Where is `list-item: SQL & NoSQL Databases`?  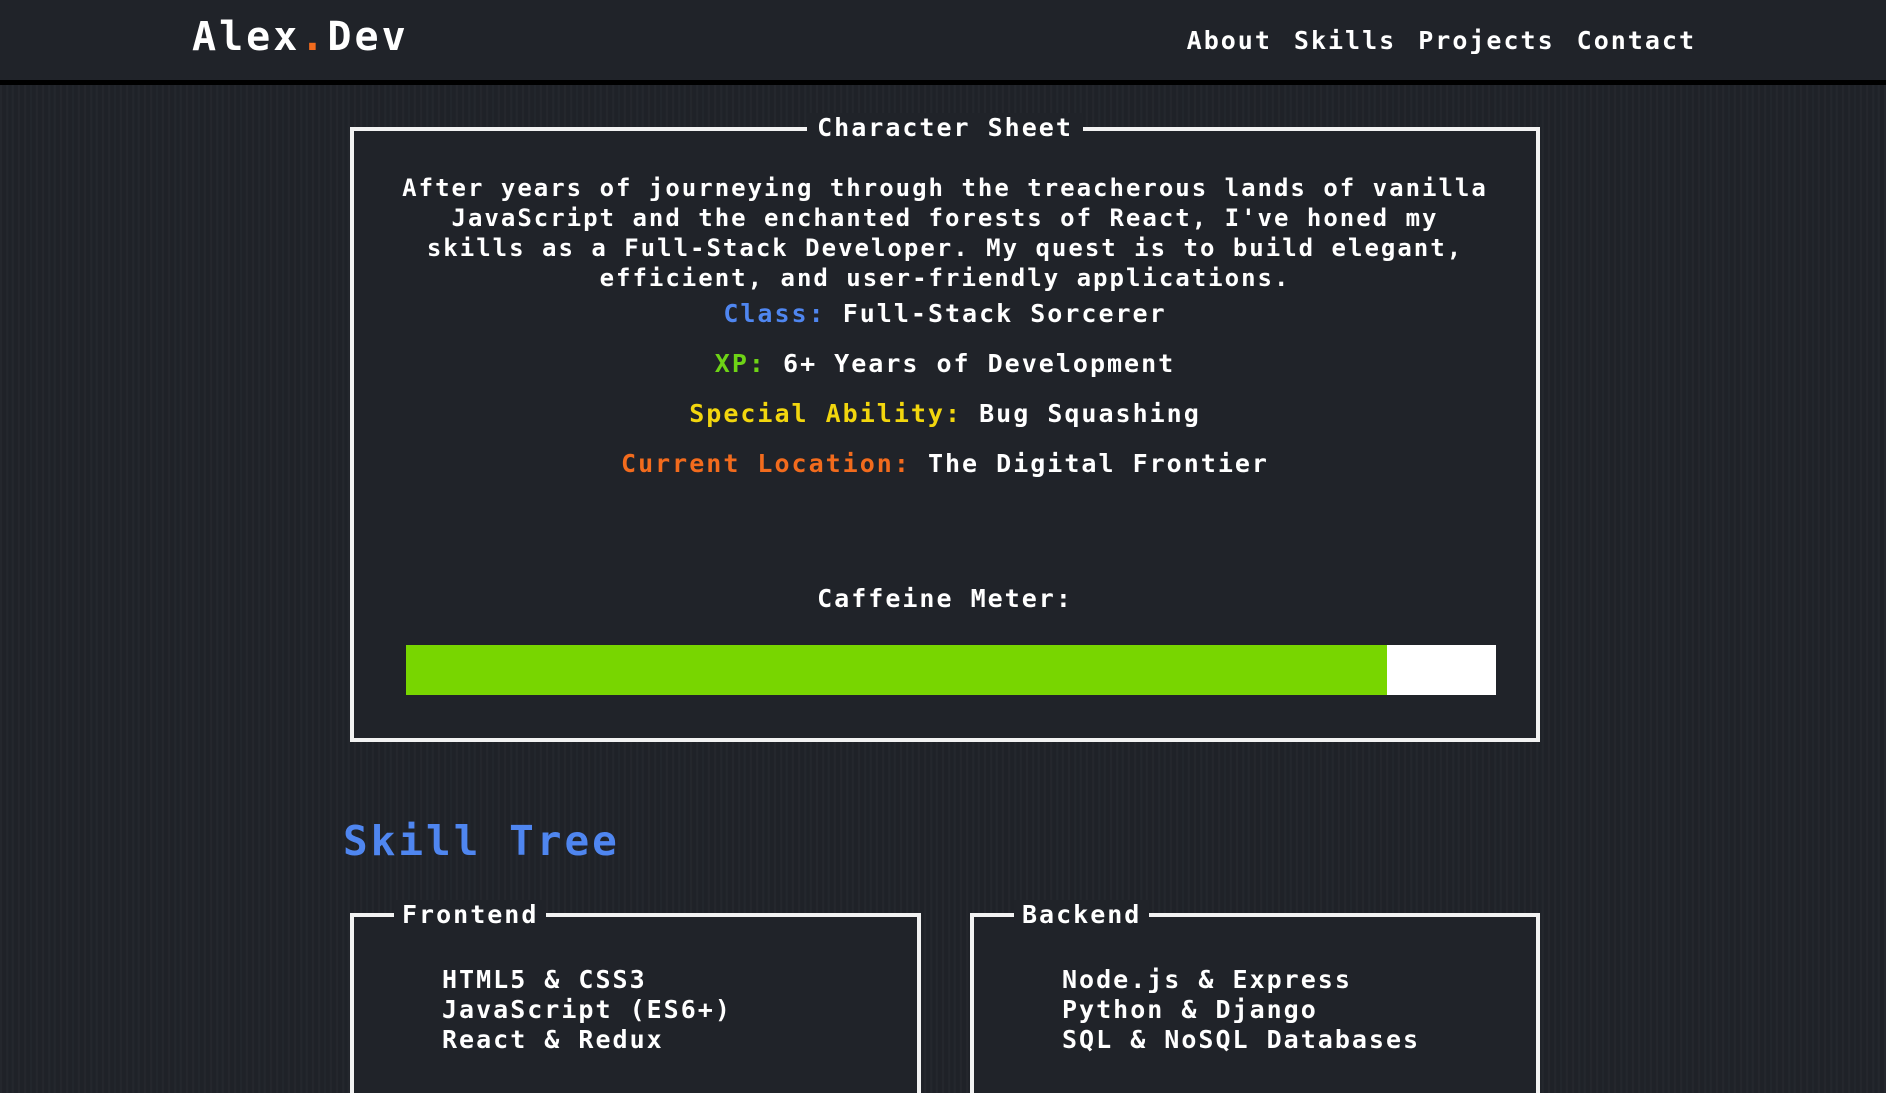
list-item: SQL & NoSQL Databases is located at coordinates (1241, 1039).